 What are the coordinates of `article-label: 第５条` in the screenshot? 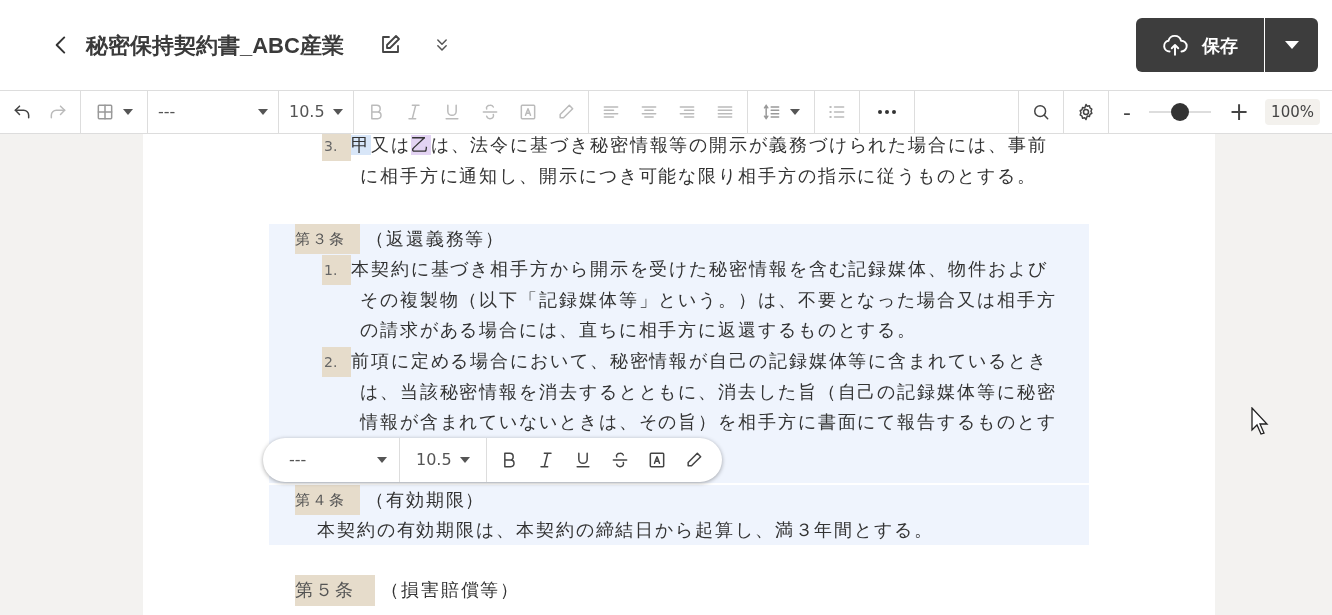 It's located at (335, 590).